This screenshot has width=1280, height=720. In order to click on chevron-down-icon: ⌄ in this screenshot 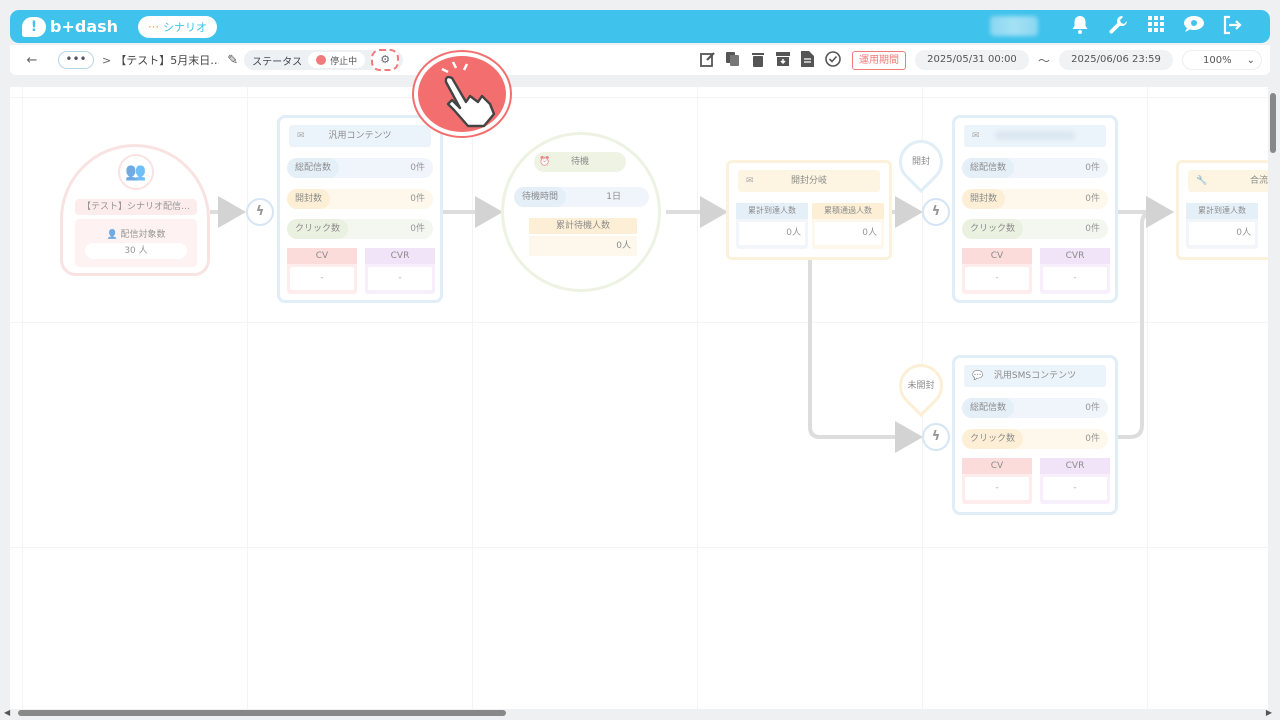, I will do `click(1250, 60)`.